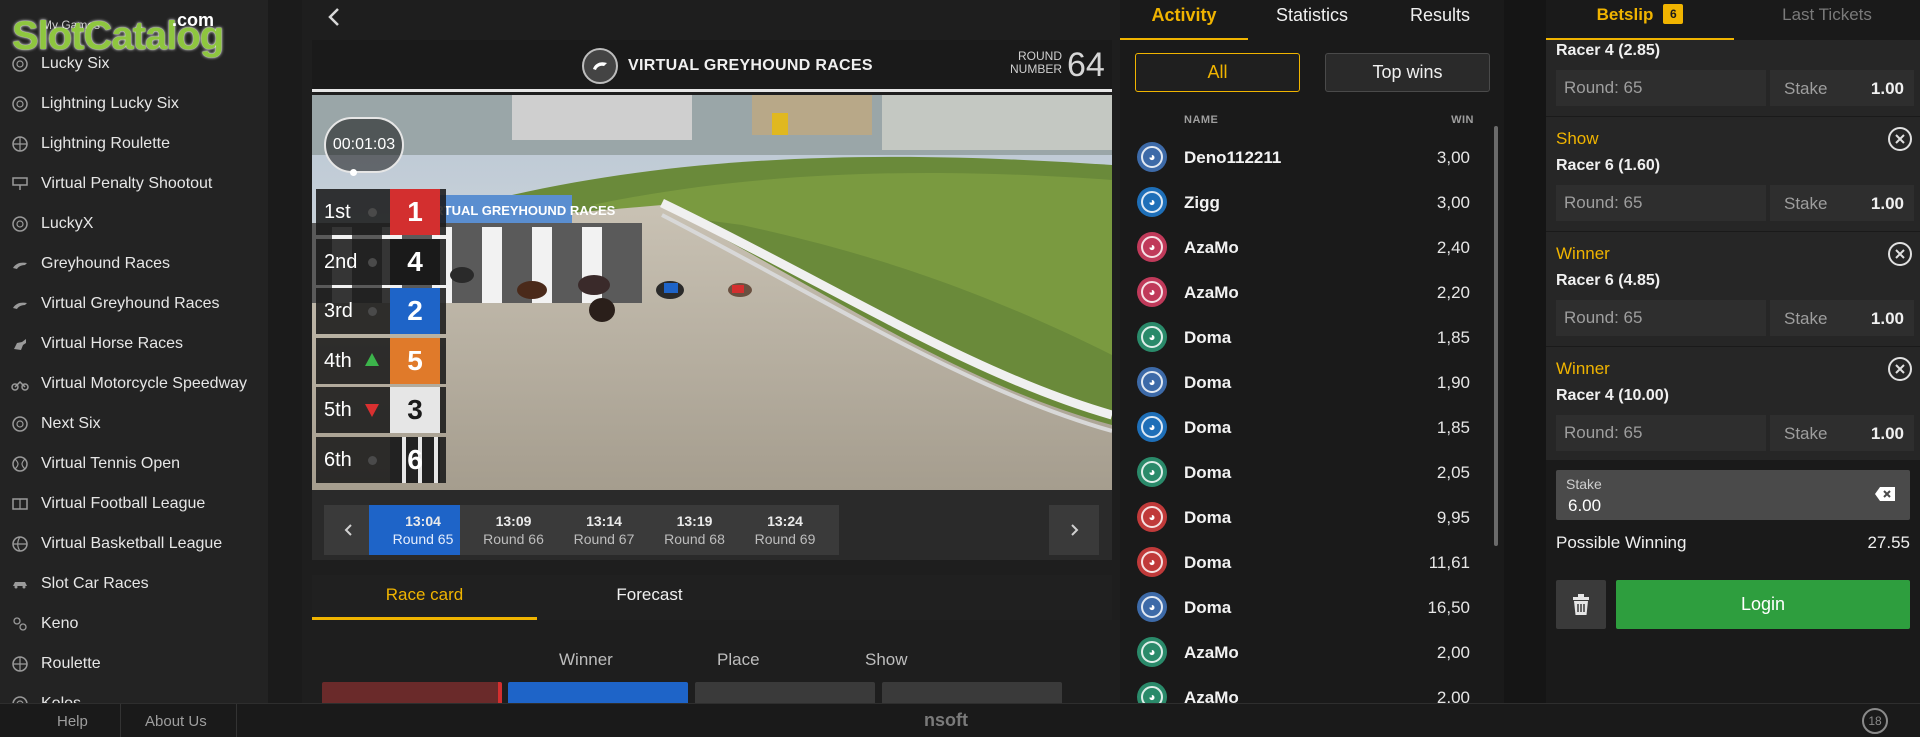 This screenshot has height=737, width=1920. Describe the element at coordinates (335, 17) in the screenshot. I see `back-button` at that location.